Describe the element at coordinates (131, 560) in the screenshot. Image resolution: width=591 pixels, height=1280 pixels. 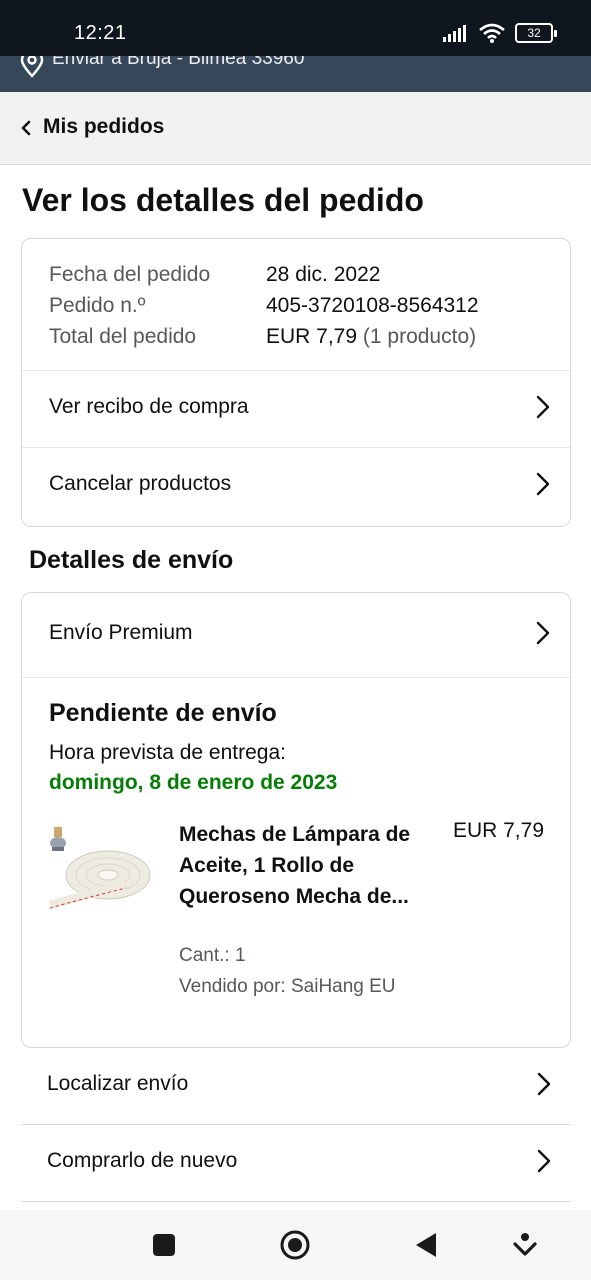
I see `shipping-section-title: Detalles de envío` at that location.